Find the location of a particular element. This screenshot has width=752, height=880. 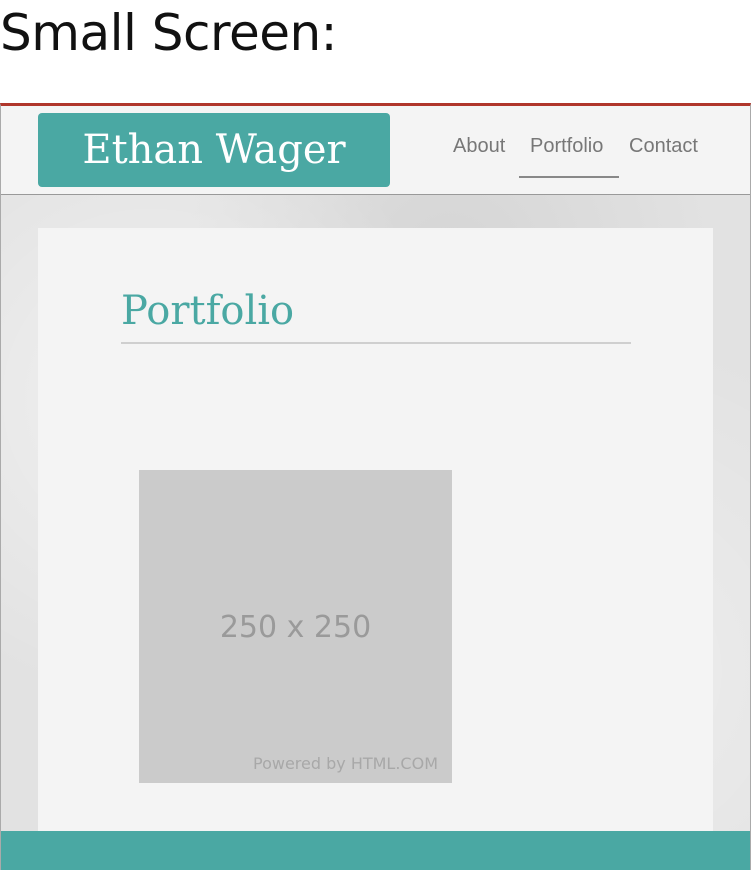

nav-link-contact: Contact is located at coordinates (663, 146).